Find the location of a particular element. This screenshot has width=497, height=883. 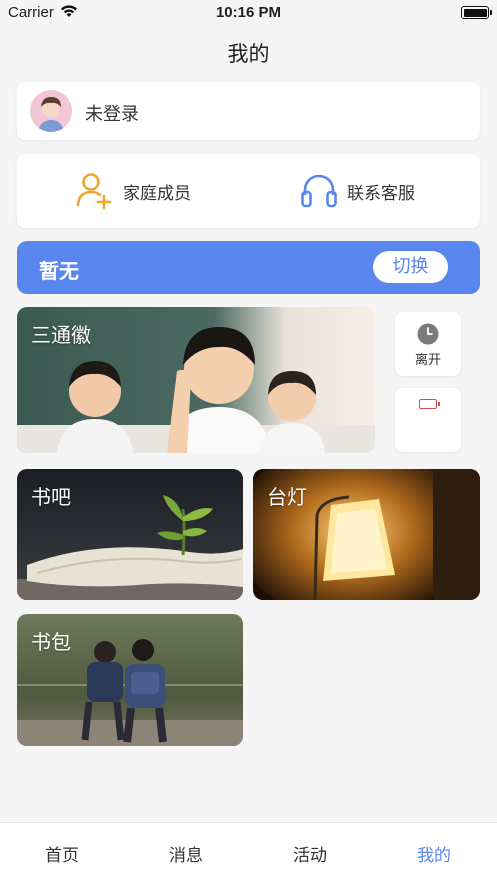

user-card: 未登录 is located at coordinates (248, 111).